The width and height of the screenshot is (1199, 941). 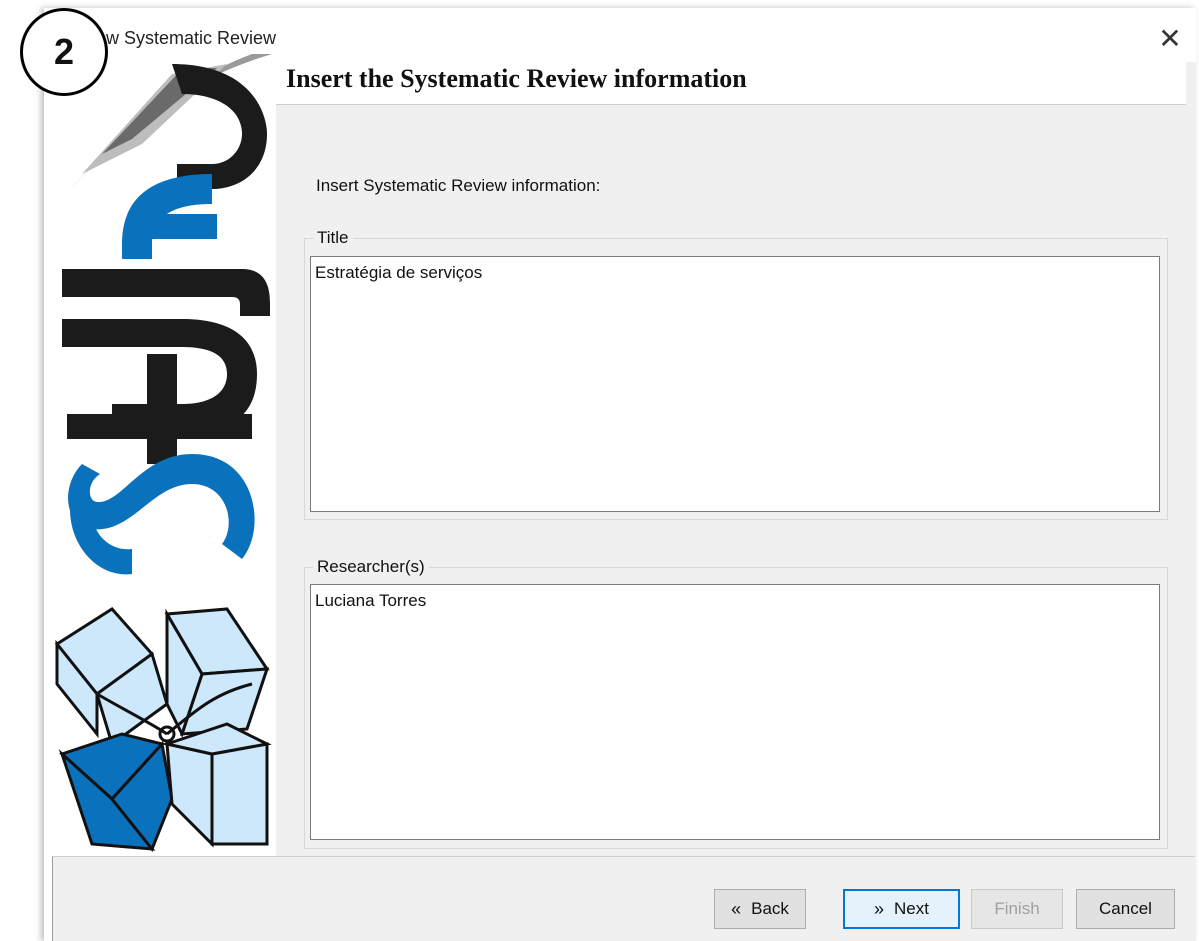 What do you see at coordinates (736, 908) in the screenshot?
I see `double-chevron-left-icon: «` at bounding box center [736, 908].